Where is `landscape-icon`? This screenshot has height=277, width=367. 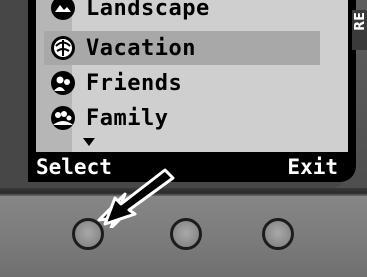
landscape-icon is located at coordinates (63, 10).